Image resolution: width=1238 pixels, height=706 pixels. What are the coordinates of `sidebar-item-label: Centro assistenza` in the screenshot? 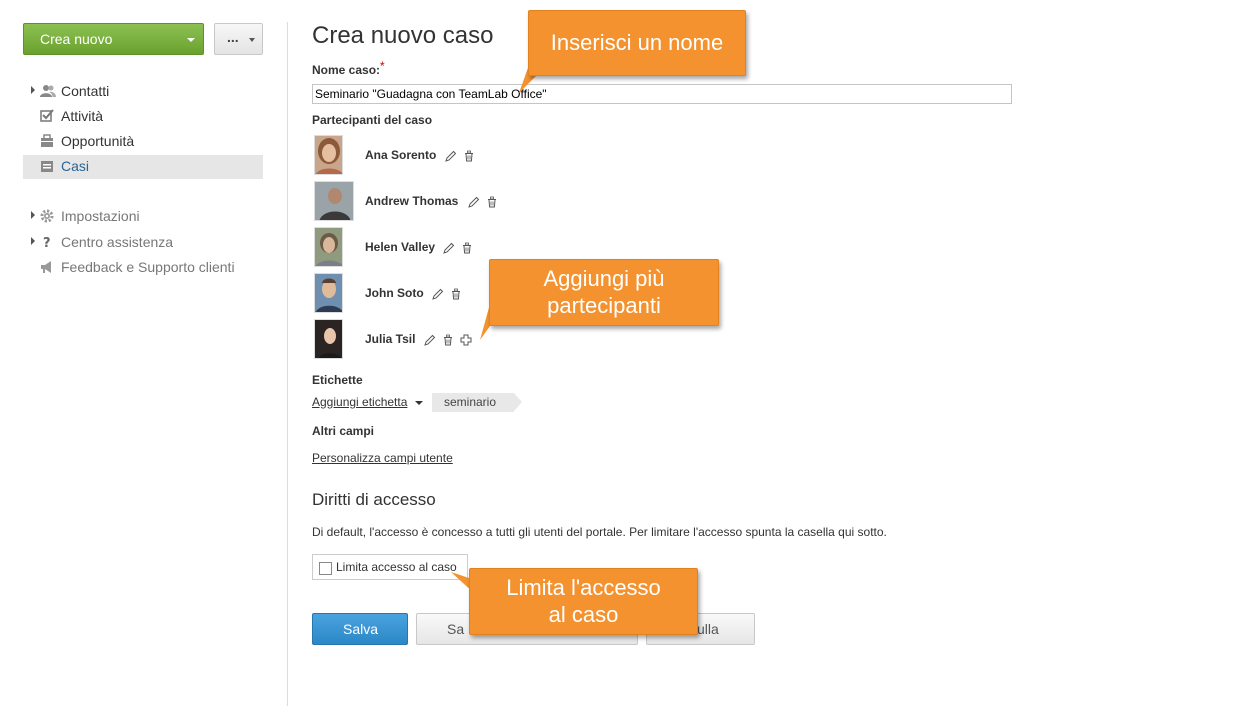 It's located at (117, 242).